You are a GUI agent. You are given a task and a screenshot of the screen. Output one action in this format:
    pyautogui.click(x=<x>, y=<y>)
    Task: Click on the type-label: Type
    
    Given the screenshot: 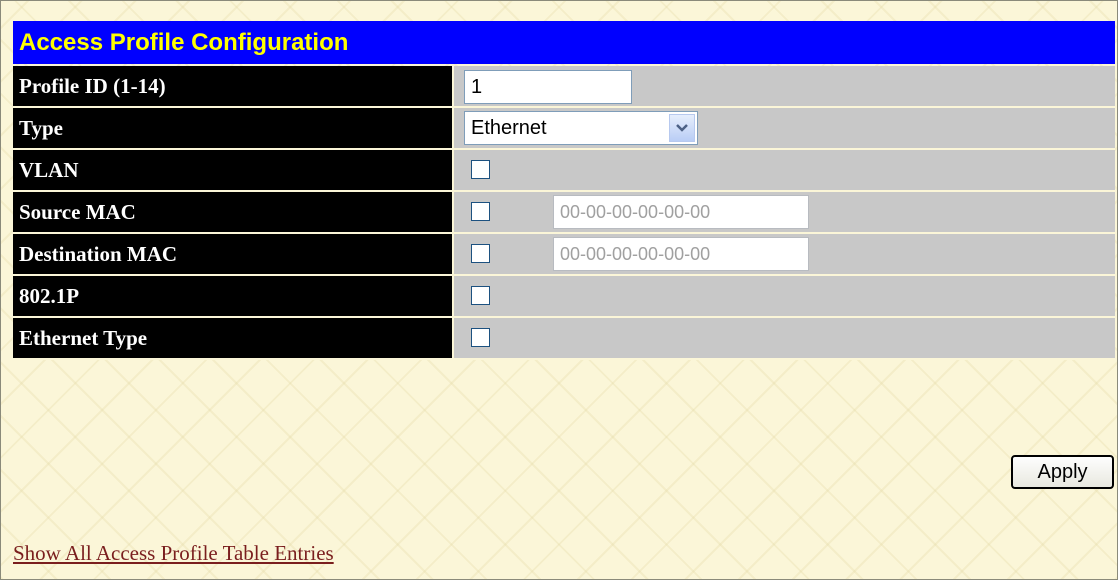 What is the action you would take?
    pyautogui.click(x=233, y=128)
    